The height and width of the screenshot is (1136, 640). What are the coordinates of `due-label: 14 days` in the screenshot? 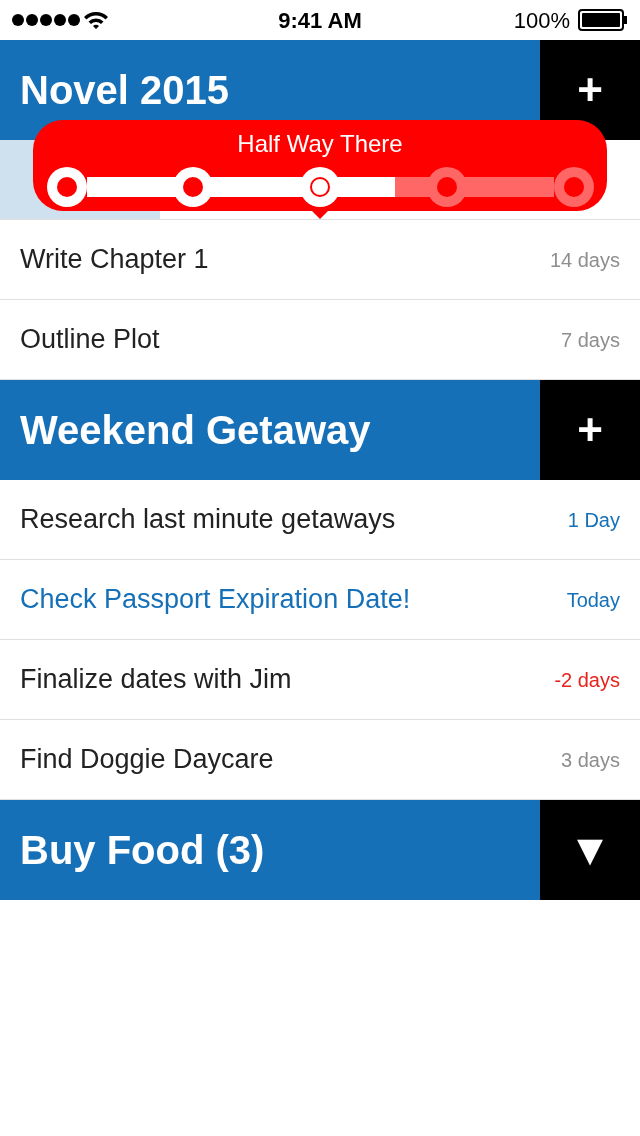 It's located at (584, 260).